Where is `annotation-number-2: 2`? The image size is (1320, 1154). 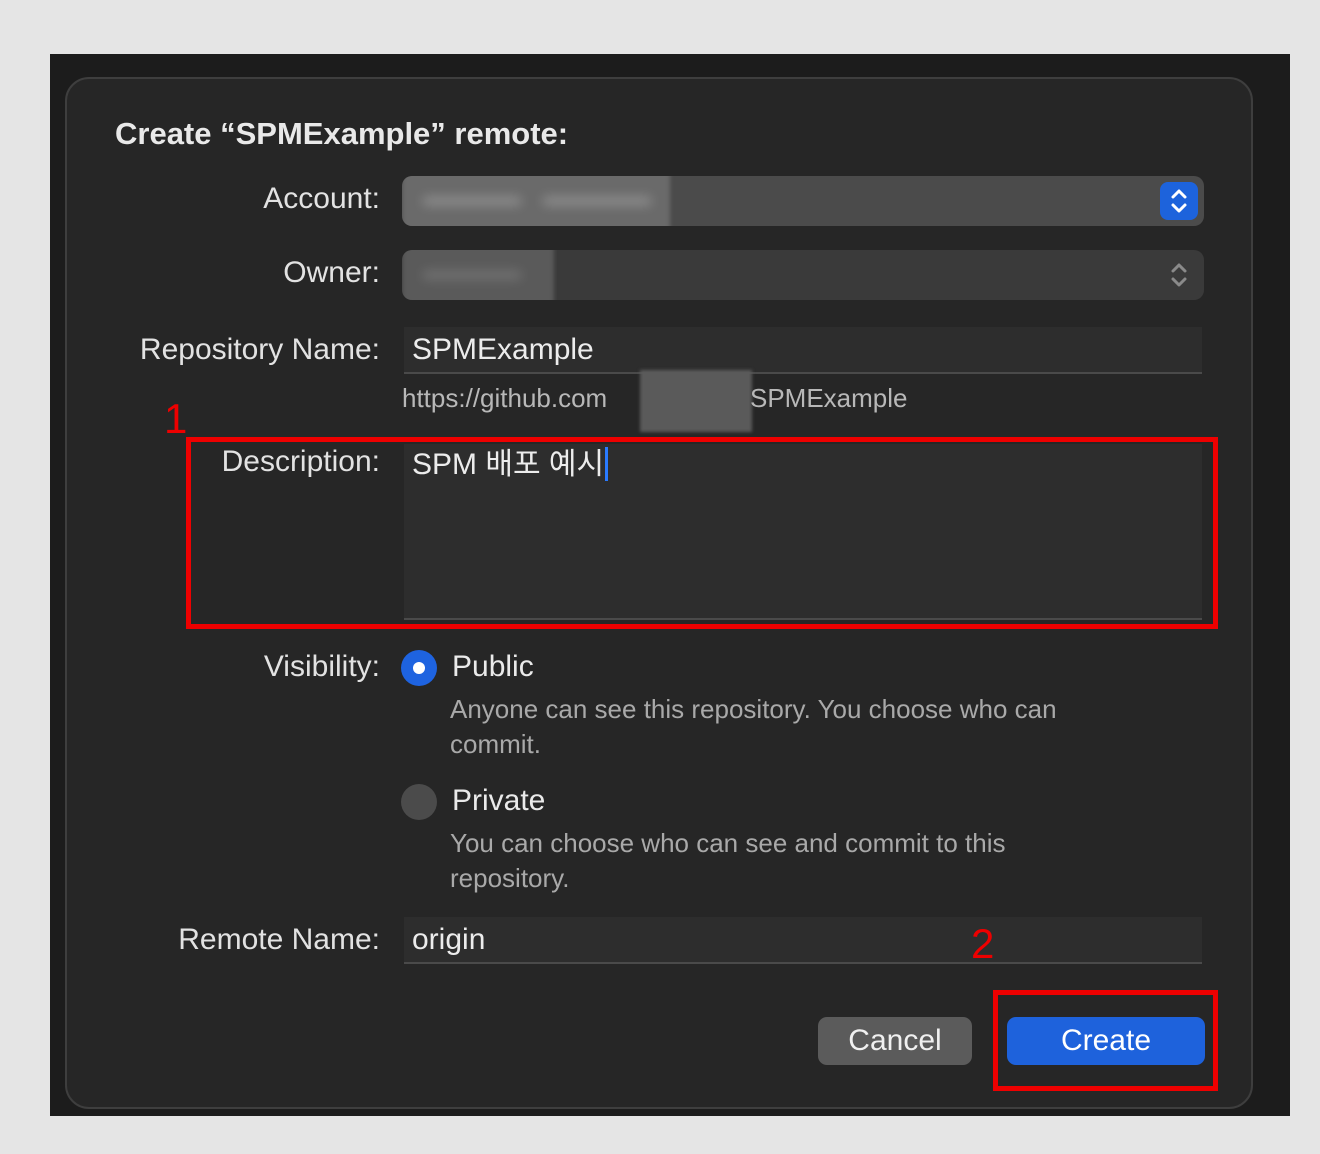
annotation-number-2: 2 is located at coordinates (983, 943).